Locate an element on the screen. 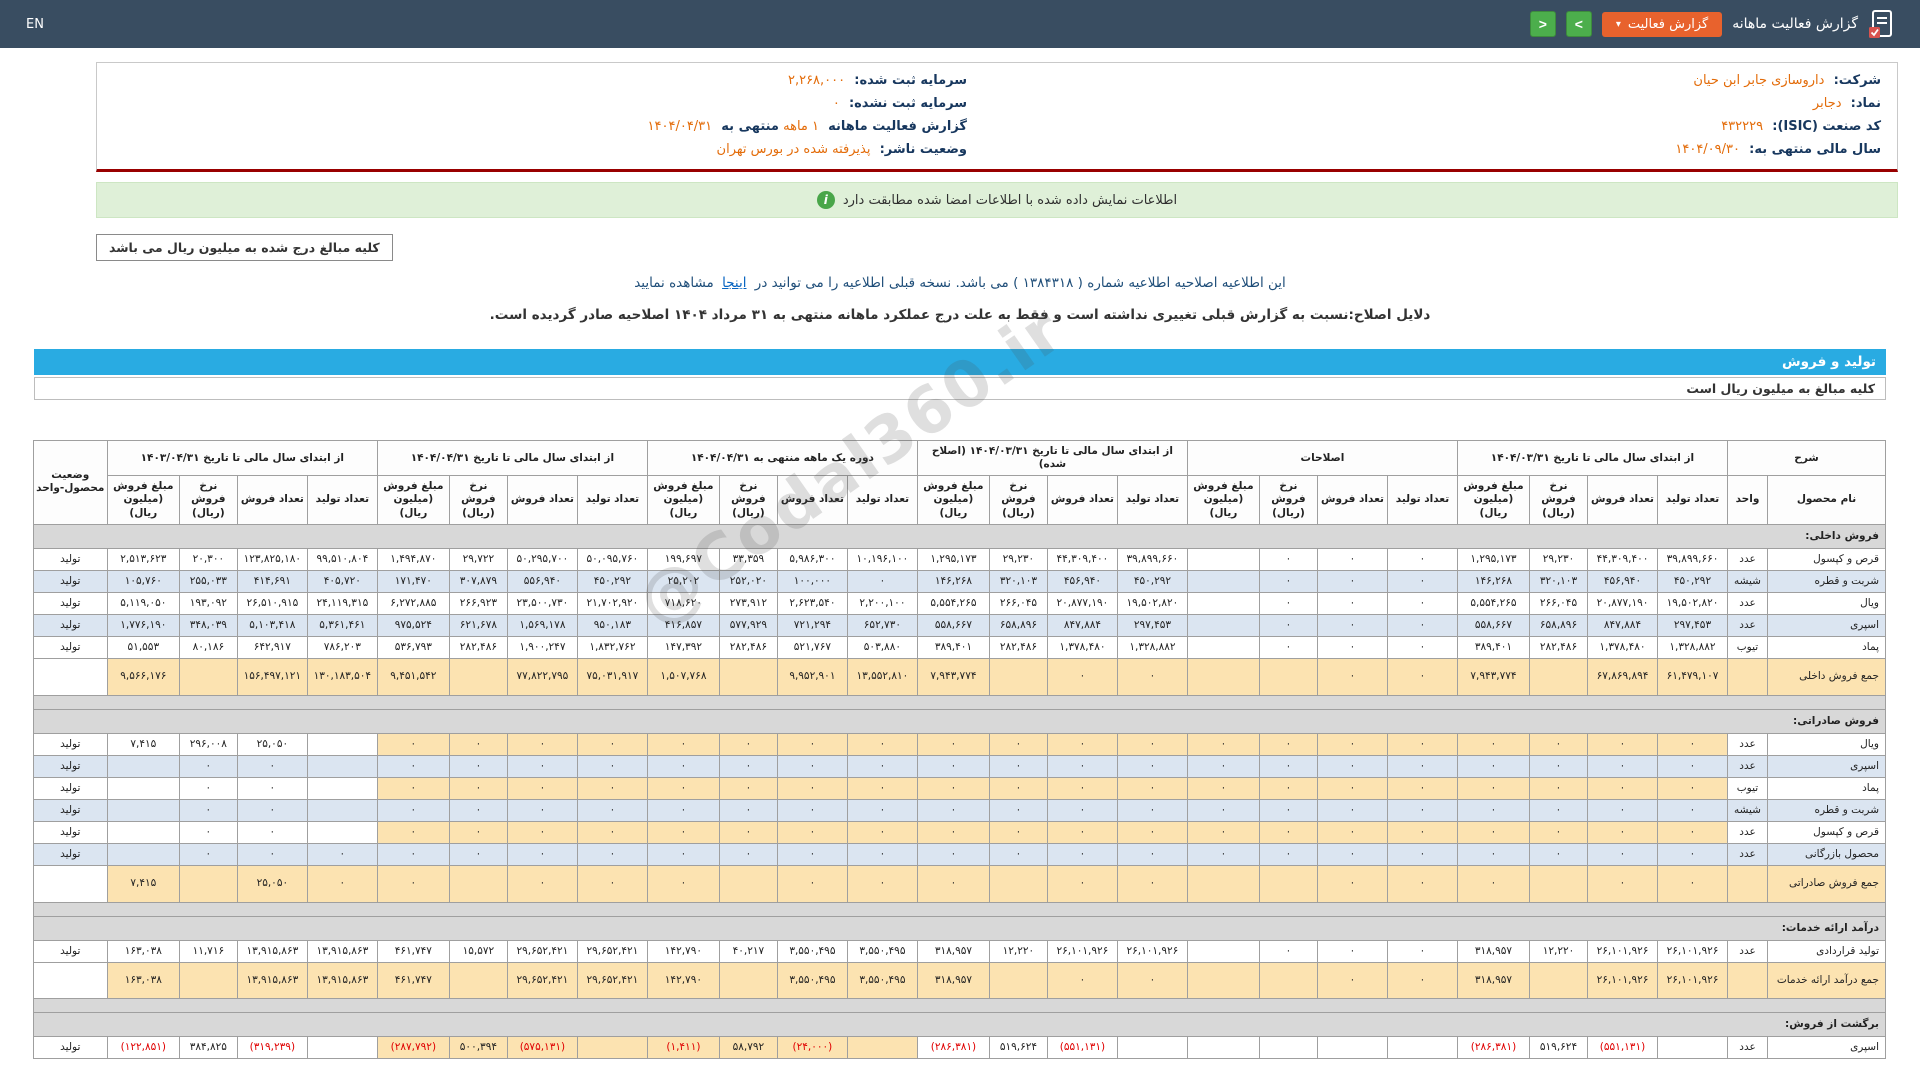  value-cell: ۶۲۱,۶۷۸ is located at coordinates (478, 626).